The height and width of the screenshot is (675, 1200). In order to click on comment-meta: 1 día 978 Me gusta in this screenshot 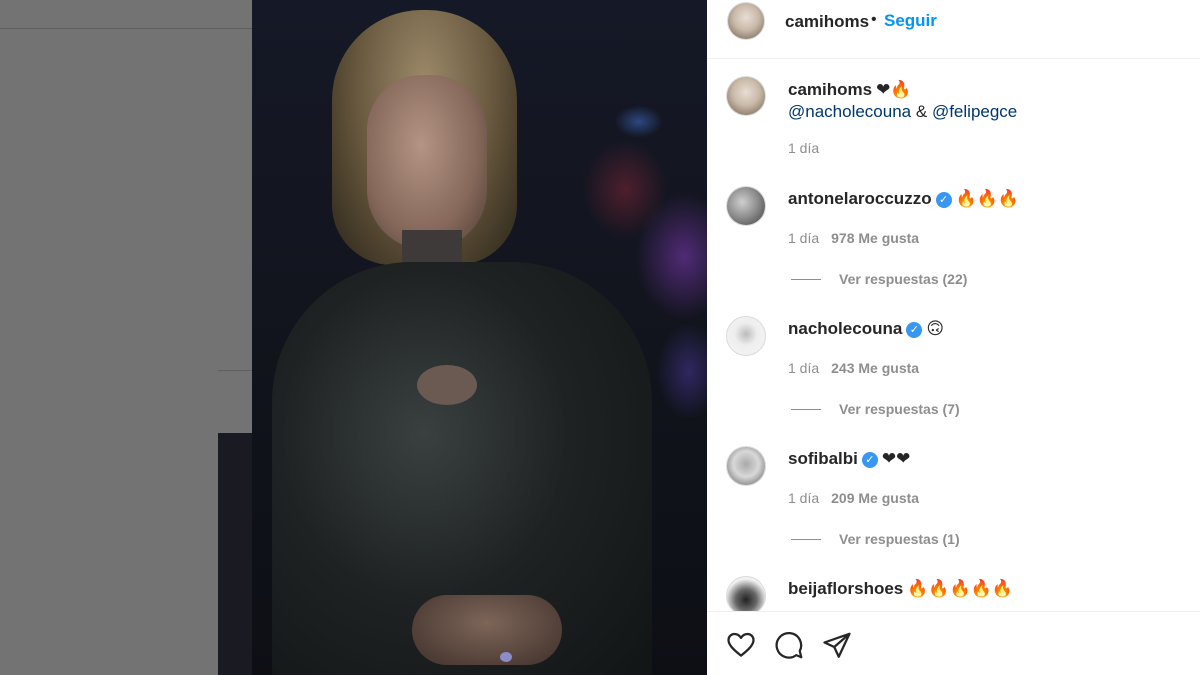, I will do `click(853, 238)`.